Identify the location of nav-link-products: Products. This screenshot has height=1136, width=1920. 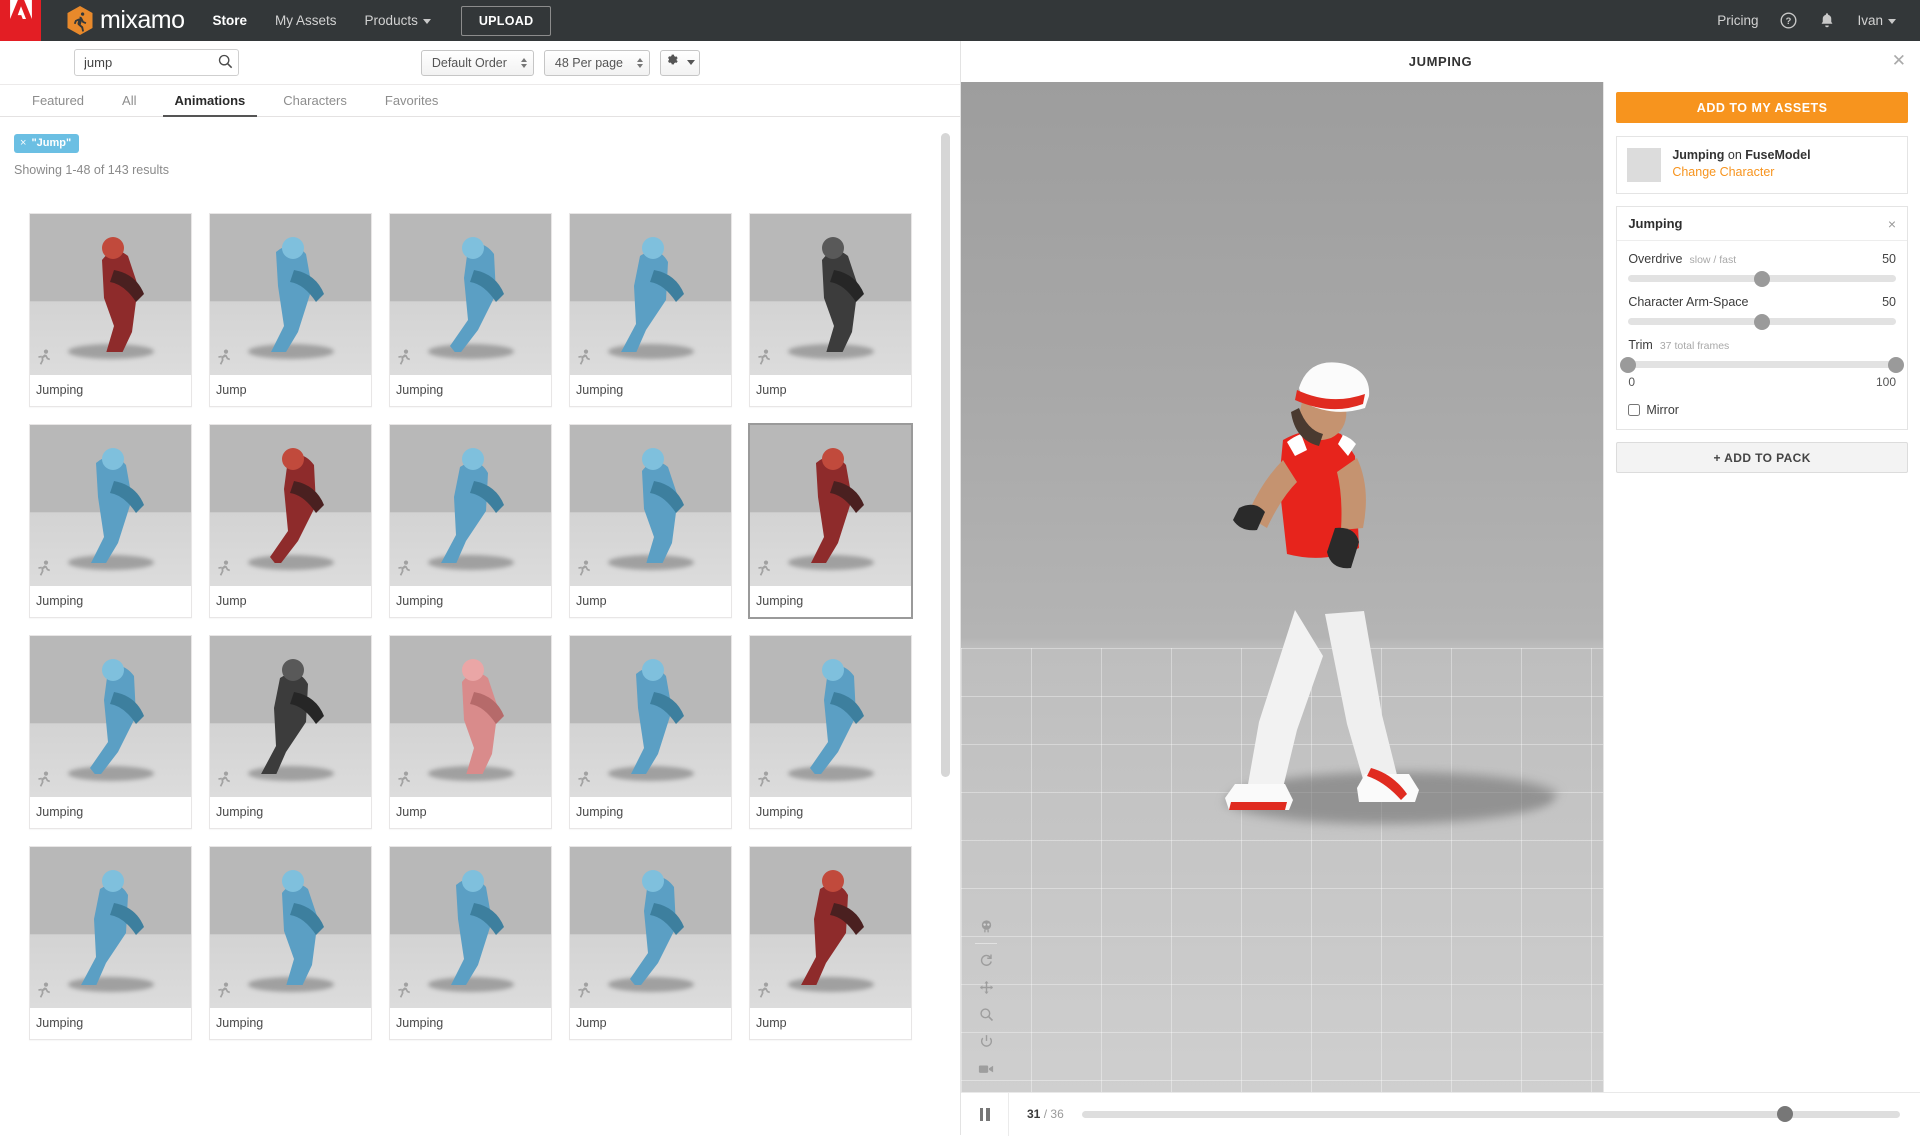
(398, 20).